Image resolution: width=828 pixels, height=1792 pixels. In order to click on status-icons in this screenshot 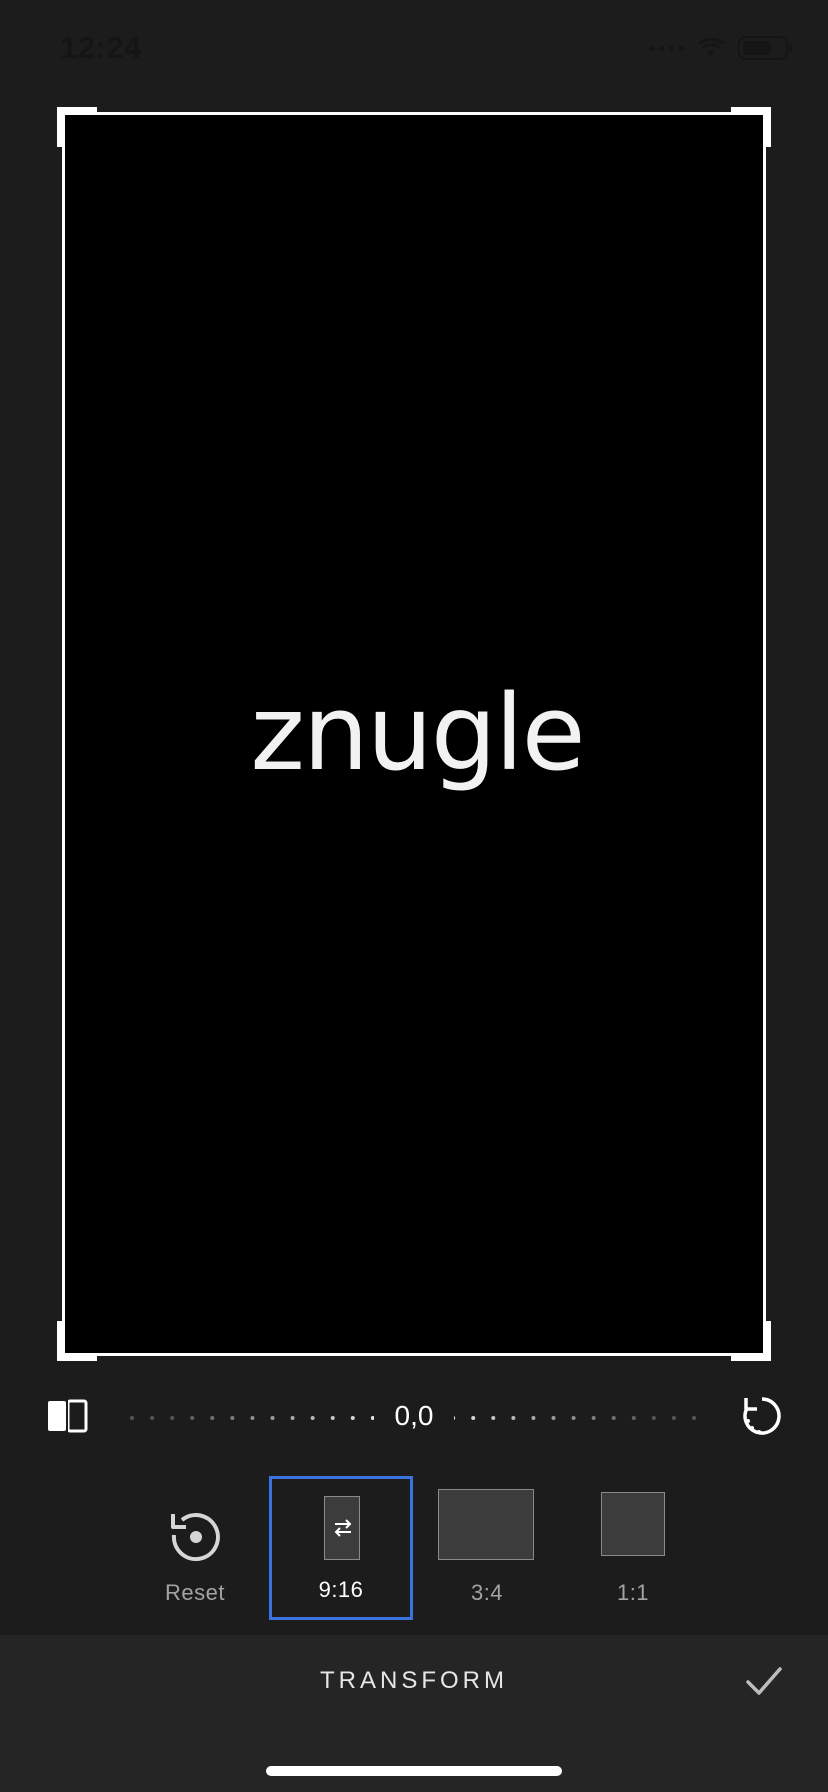, I will do `click(720, 48)`.